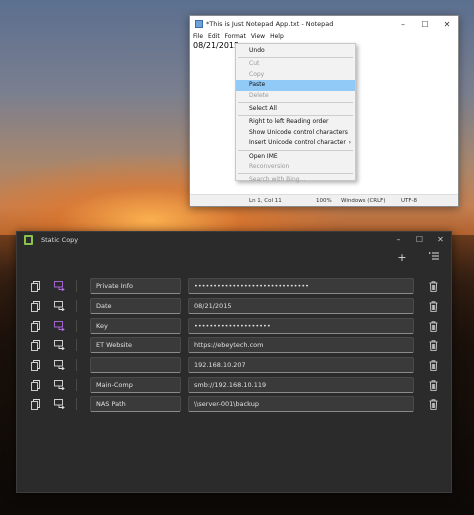 The width and height of the screenshot is (474, 515). What do you see at coordinates (295, 109) in the screenshot?
I see `context-menu-item: Select All` at bounding box center [295, 109].